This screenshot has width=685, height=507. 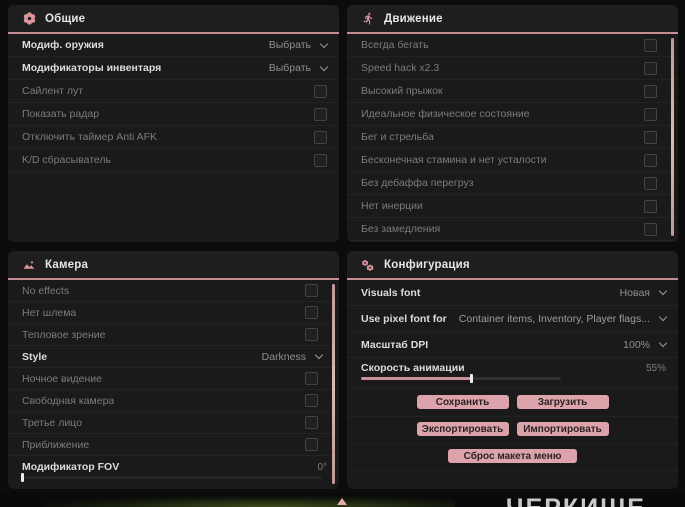 I want to click on row-zoom: Приближение, so click(x=173, y=445).